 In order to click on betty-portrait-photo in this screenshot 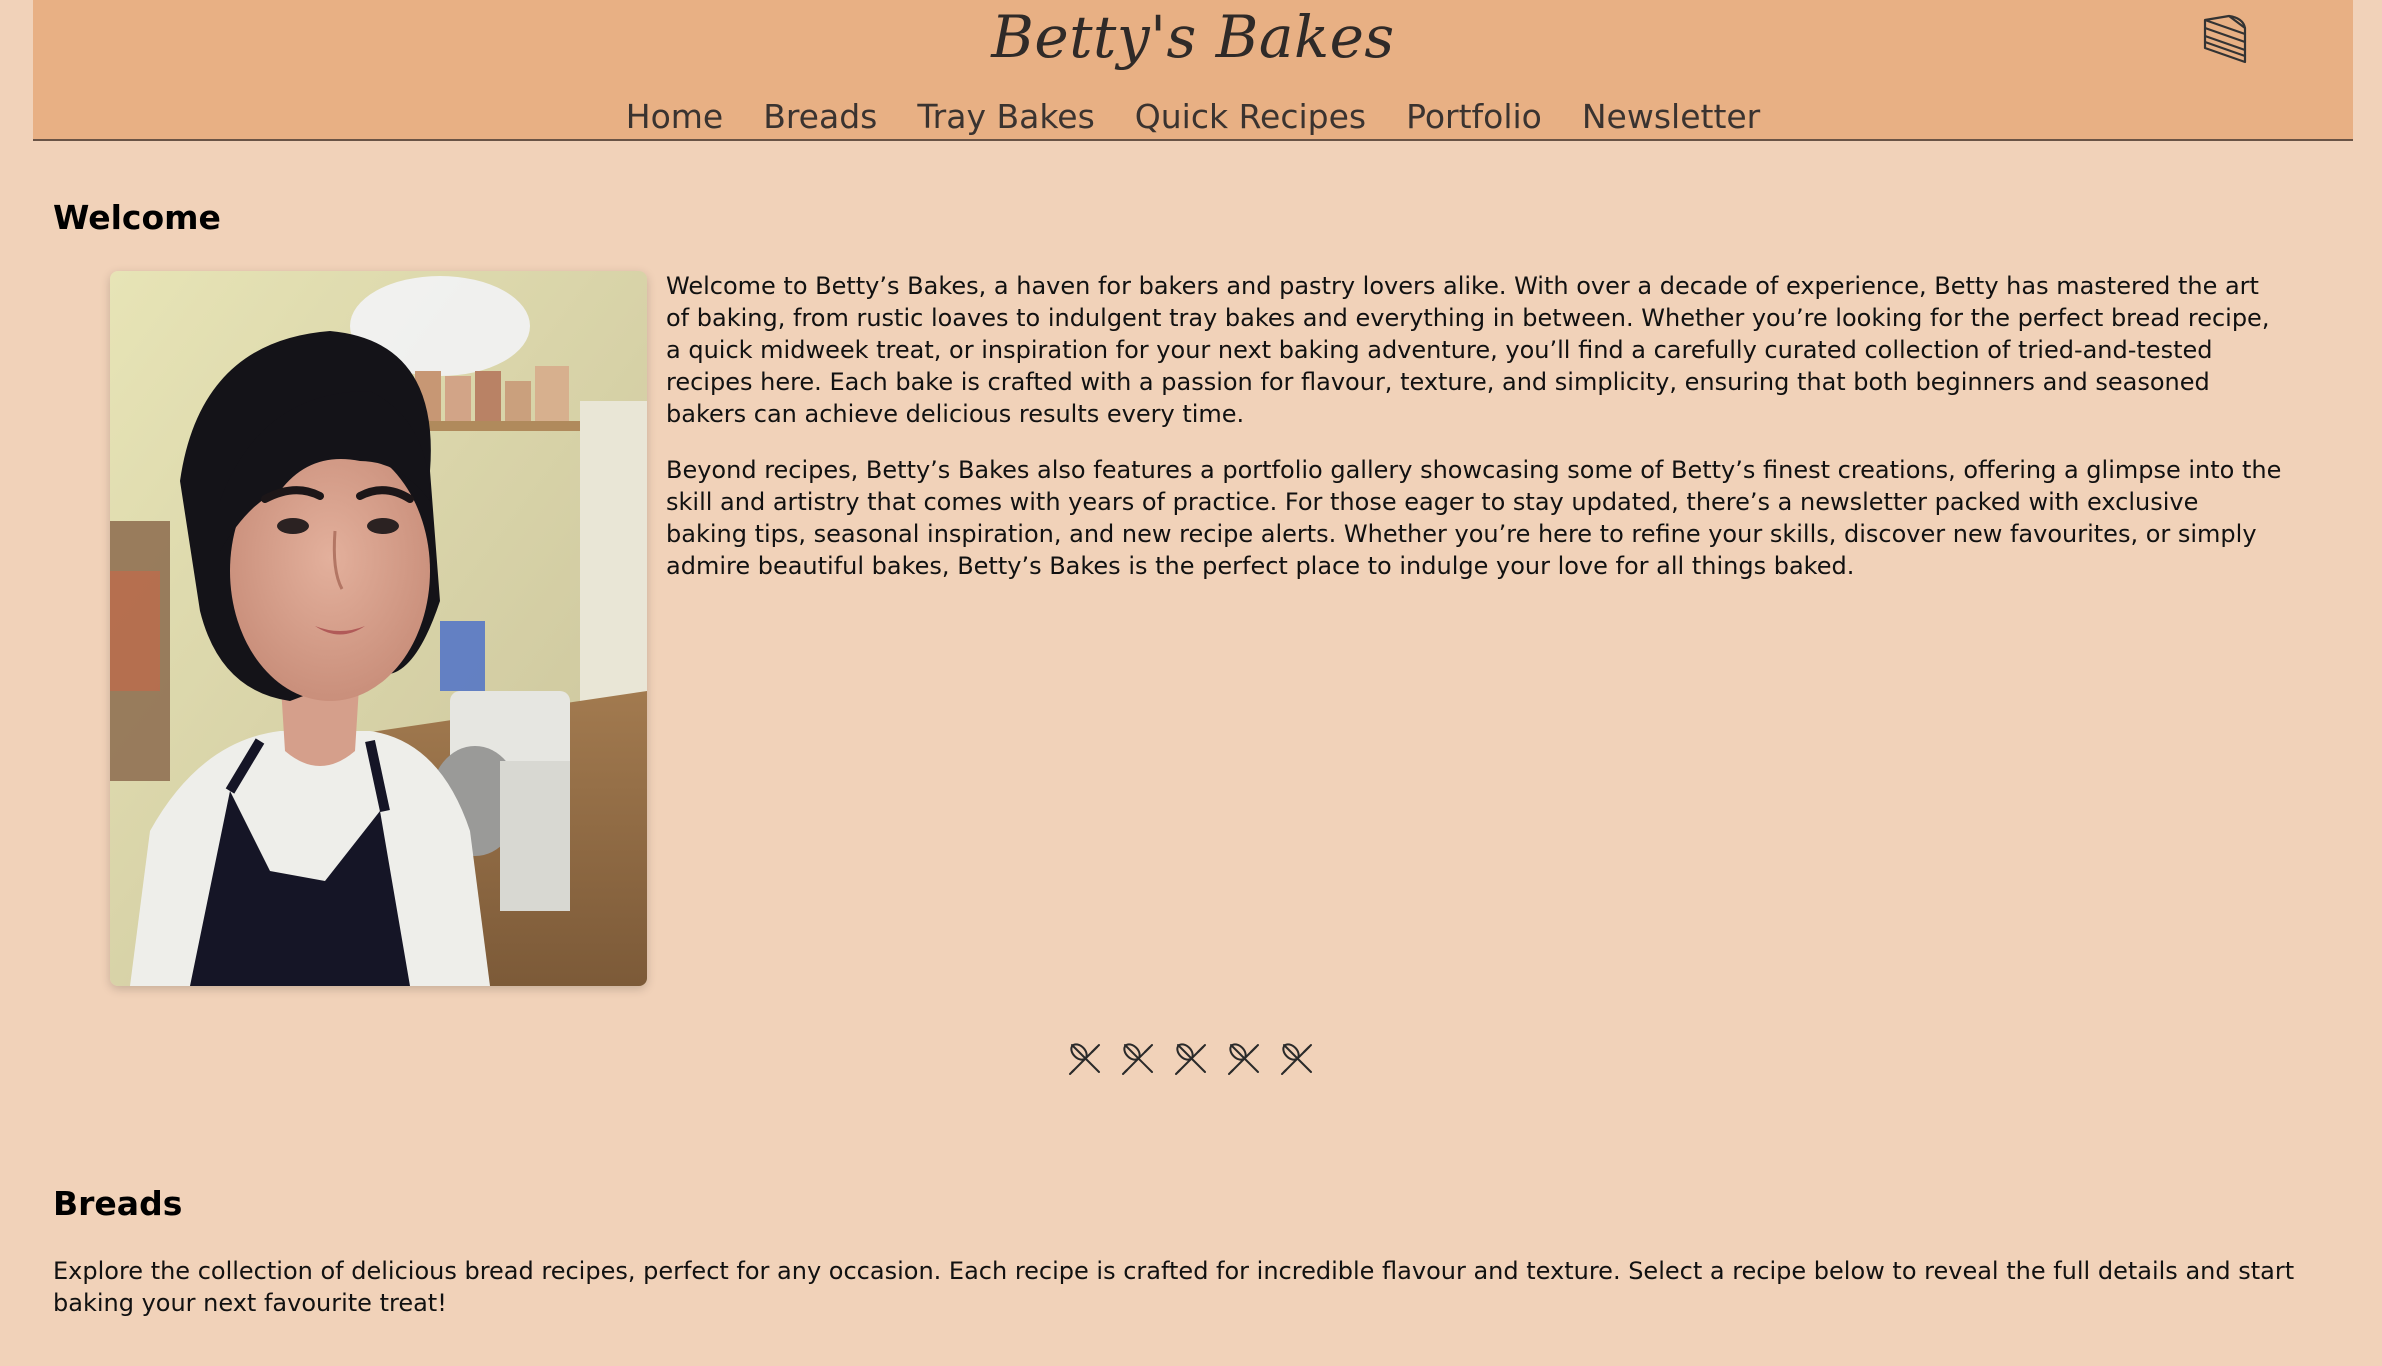, I will do `click(378, 628)`.